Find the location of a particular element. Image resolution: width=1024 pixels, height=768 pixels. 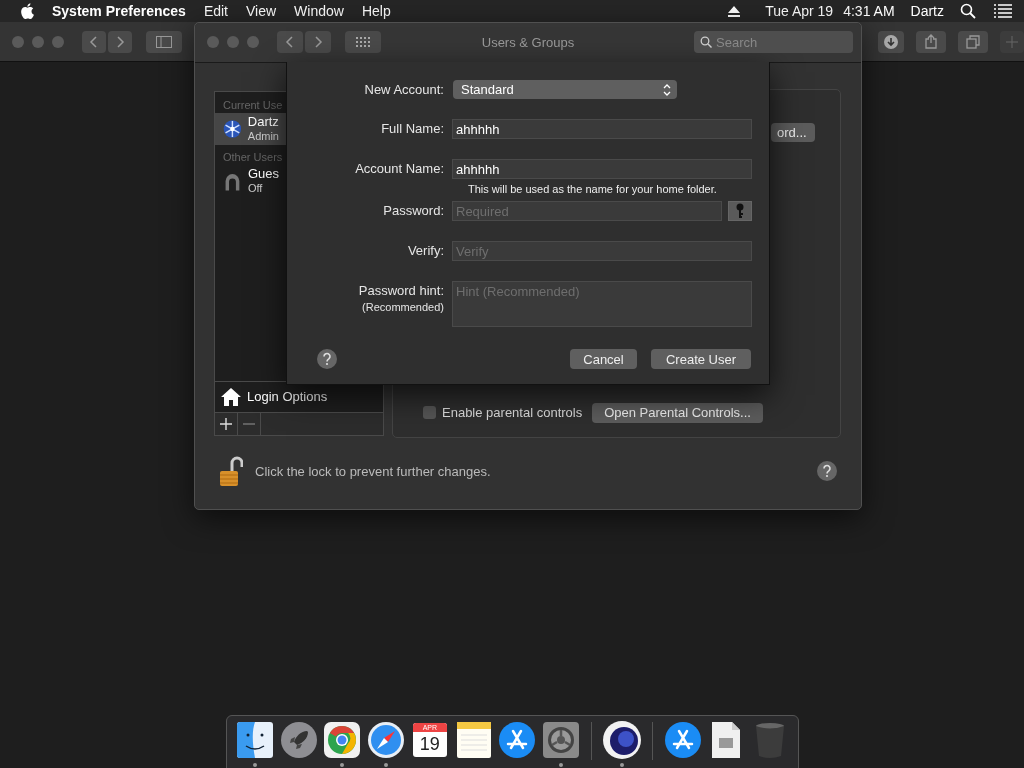

field-label: New Account: is located at coordinates (404, 89).